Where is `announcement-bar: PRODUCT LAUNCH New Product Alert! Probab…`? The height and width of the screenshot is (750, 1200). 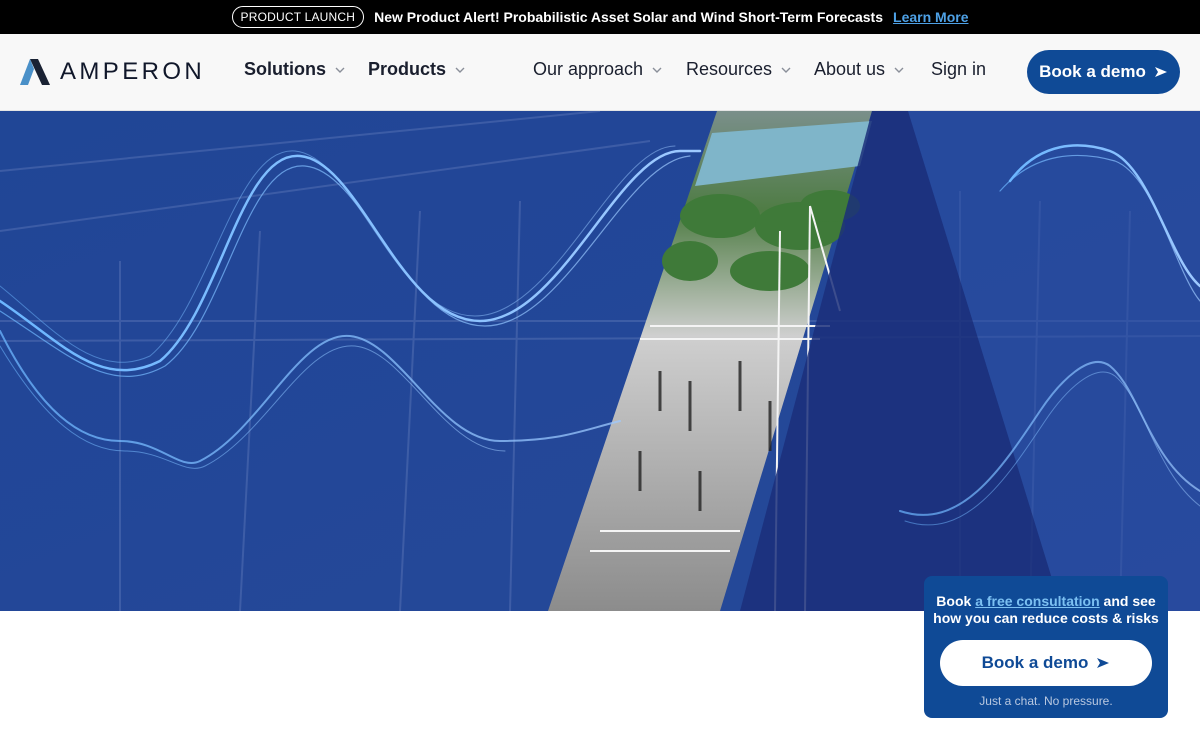 announcement-bar: PRODUCT LAUNCH New Product Alert! Probab… is located at coordinates (600, 17).